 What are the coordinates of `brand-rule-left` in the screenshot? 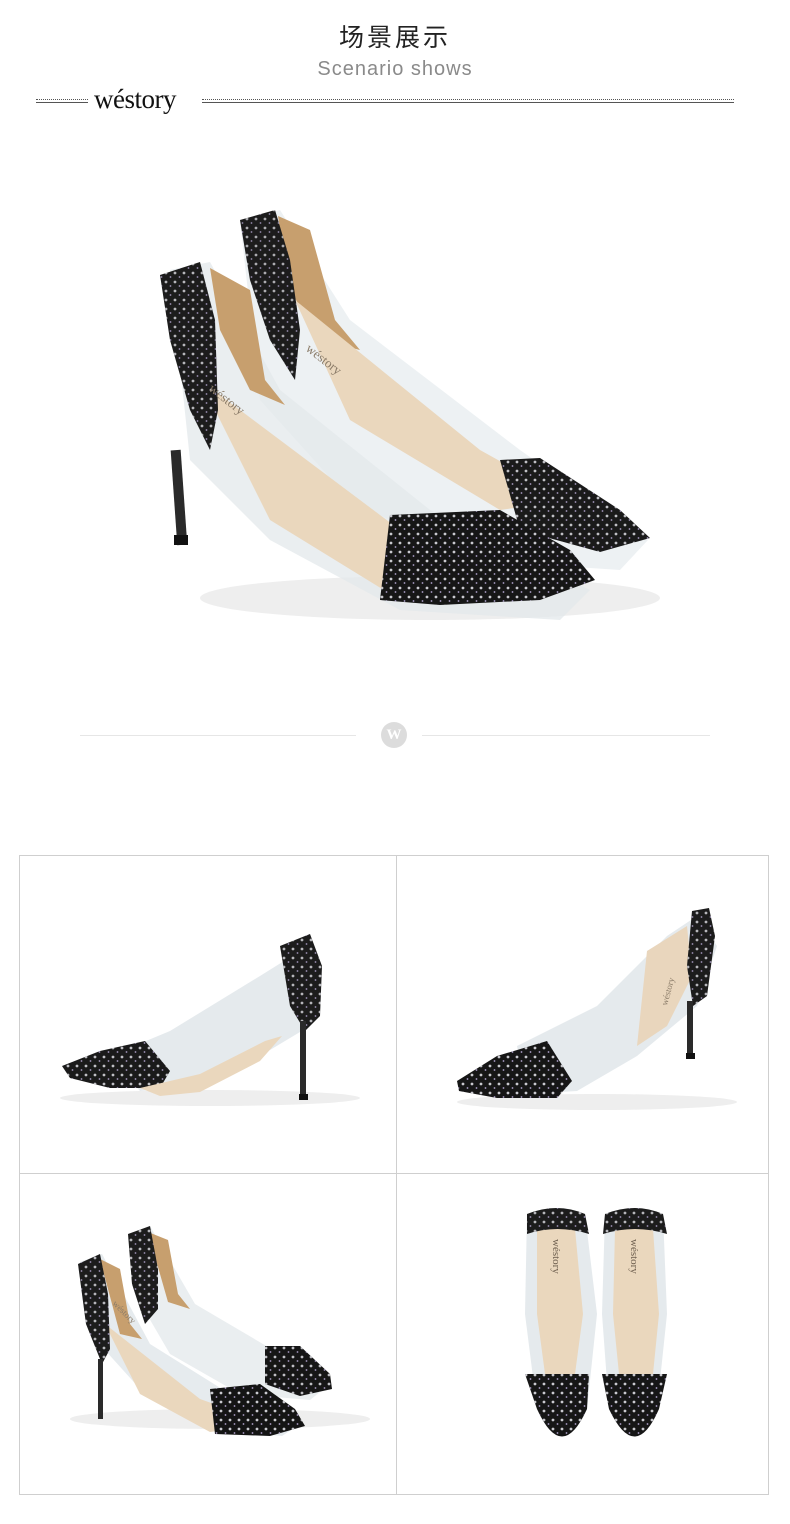 It's located at (62, 101).